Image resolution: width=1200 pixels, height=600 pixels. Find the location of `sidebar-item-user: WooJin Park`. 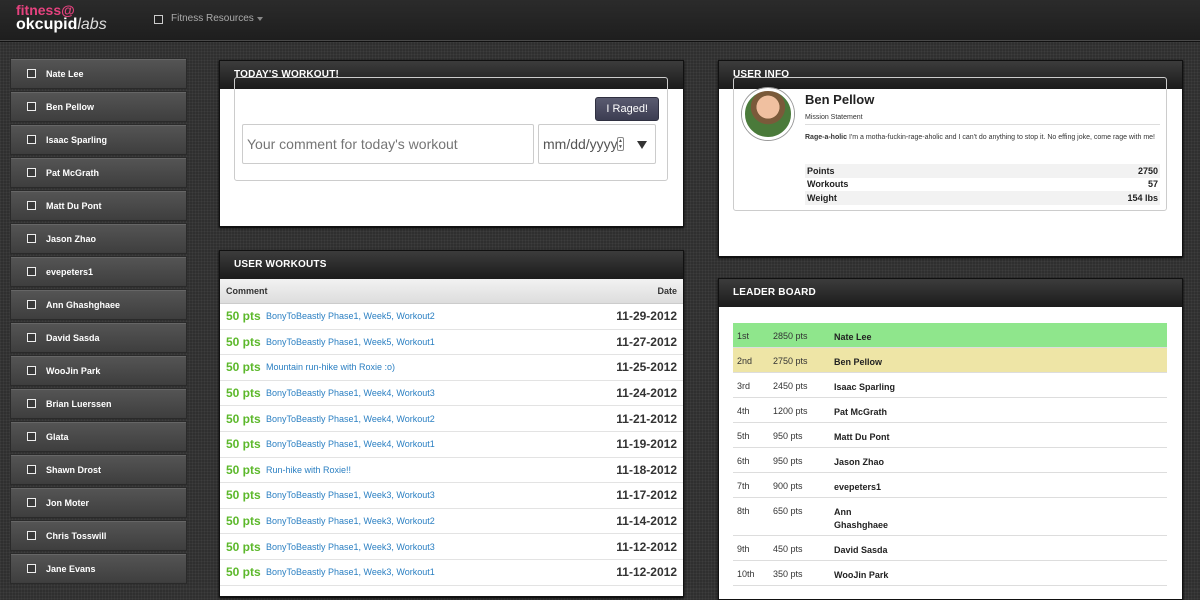

sidebar-item-user: WooJin Park is located at coordinates (98, 370).